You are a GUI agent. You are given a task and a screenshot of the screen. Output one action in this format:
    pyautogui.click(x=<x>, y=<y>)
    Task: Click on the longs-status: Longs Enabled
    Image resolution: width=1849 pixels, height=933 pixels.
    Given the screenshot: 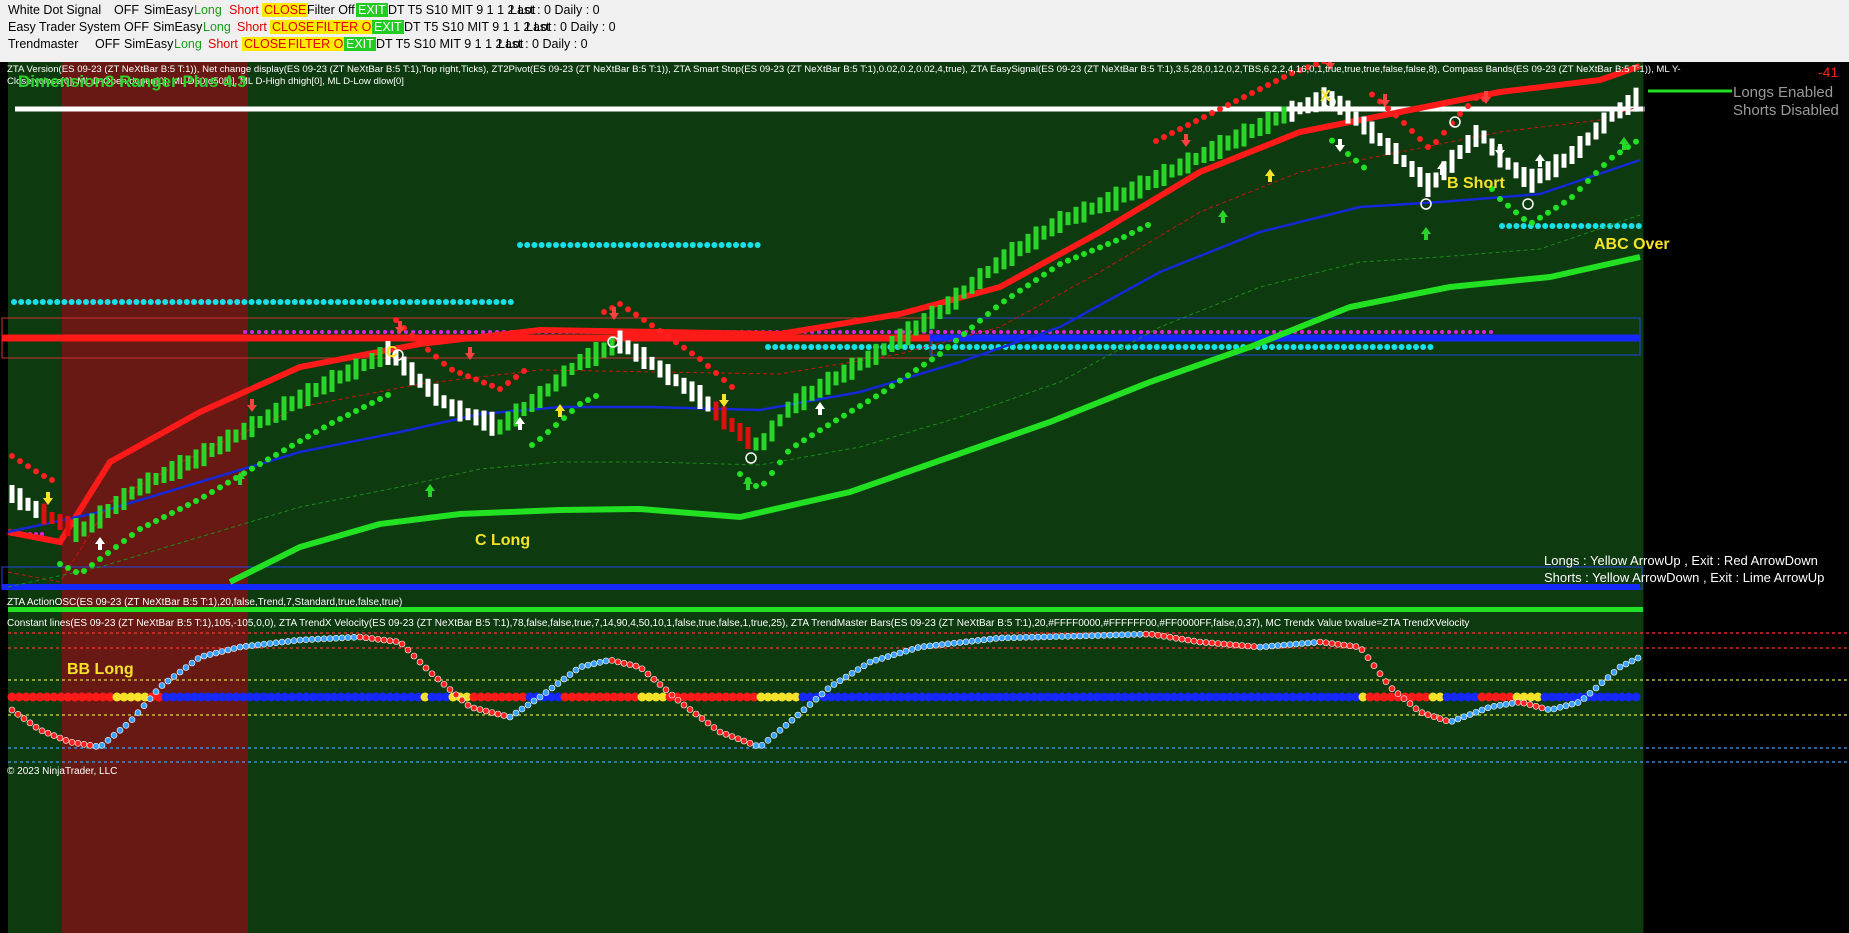 What is the action you would take?
    pyautogui.click(x=1783, y=92)
    